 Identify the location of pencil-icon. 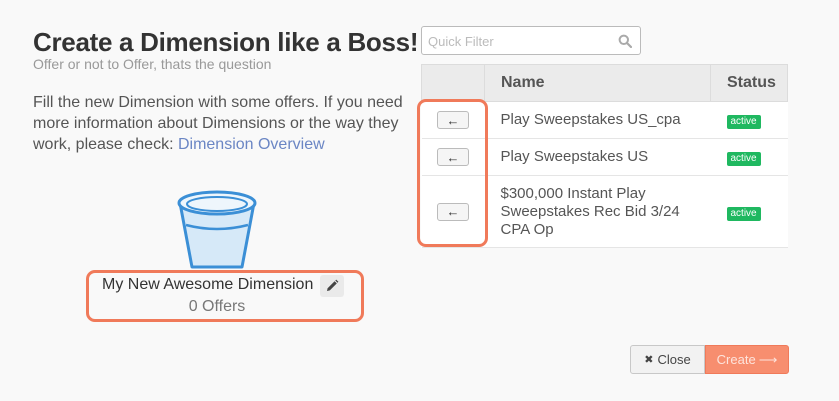
(333, 285).